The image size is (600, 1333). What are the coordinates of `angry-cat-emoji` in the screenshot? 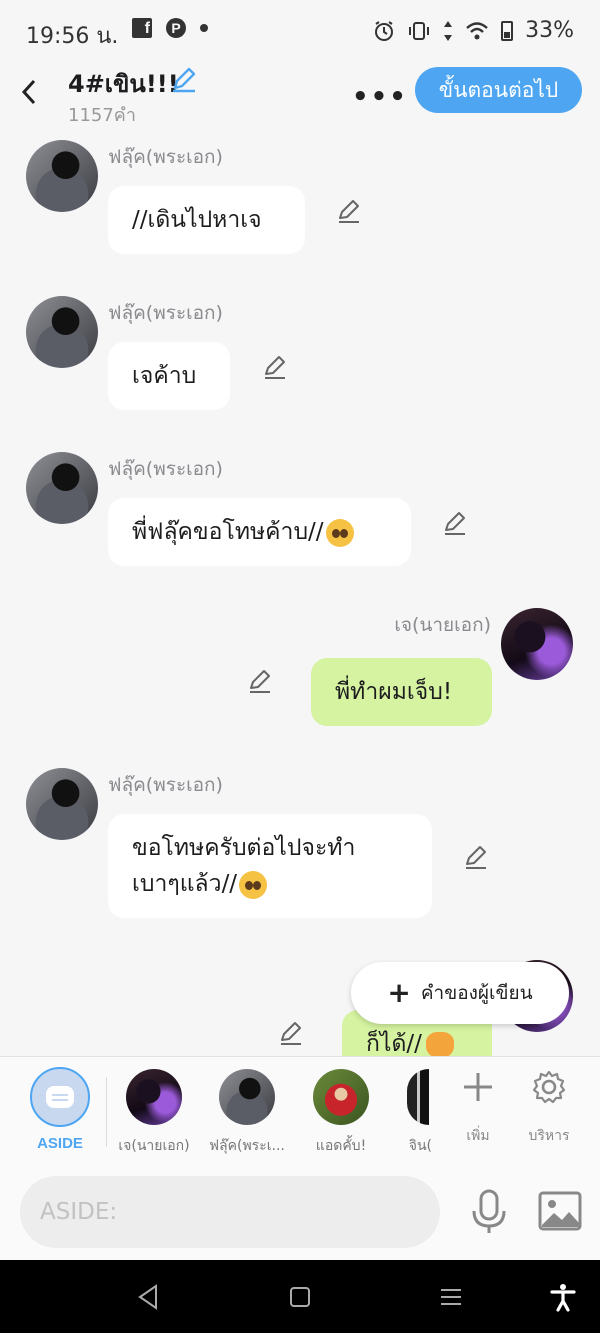 It's located at (439, 1043).